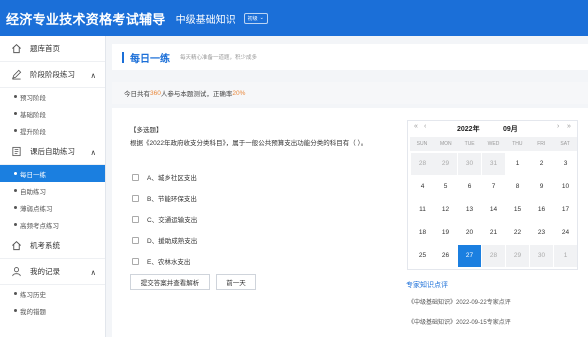  Describe the element at coordinates (170, 282) in the screenshot. I see `submit-answer-button: 提交答案并查看解析` at that location.